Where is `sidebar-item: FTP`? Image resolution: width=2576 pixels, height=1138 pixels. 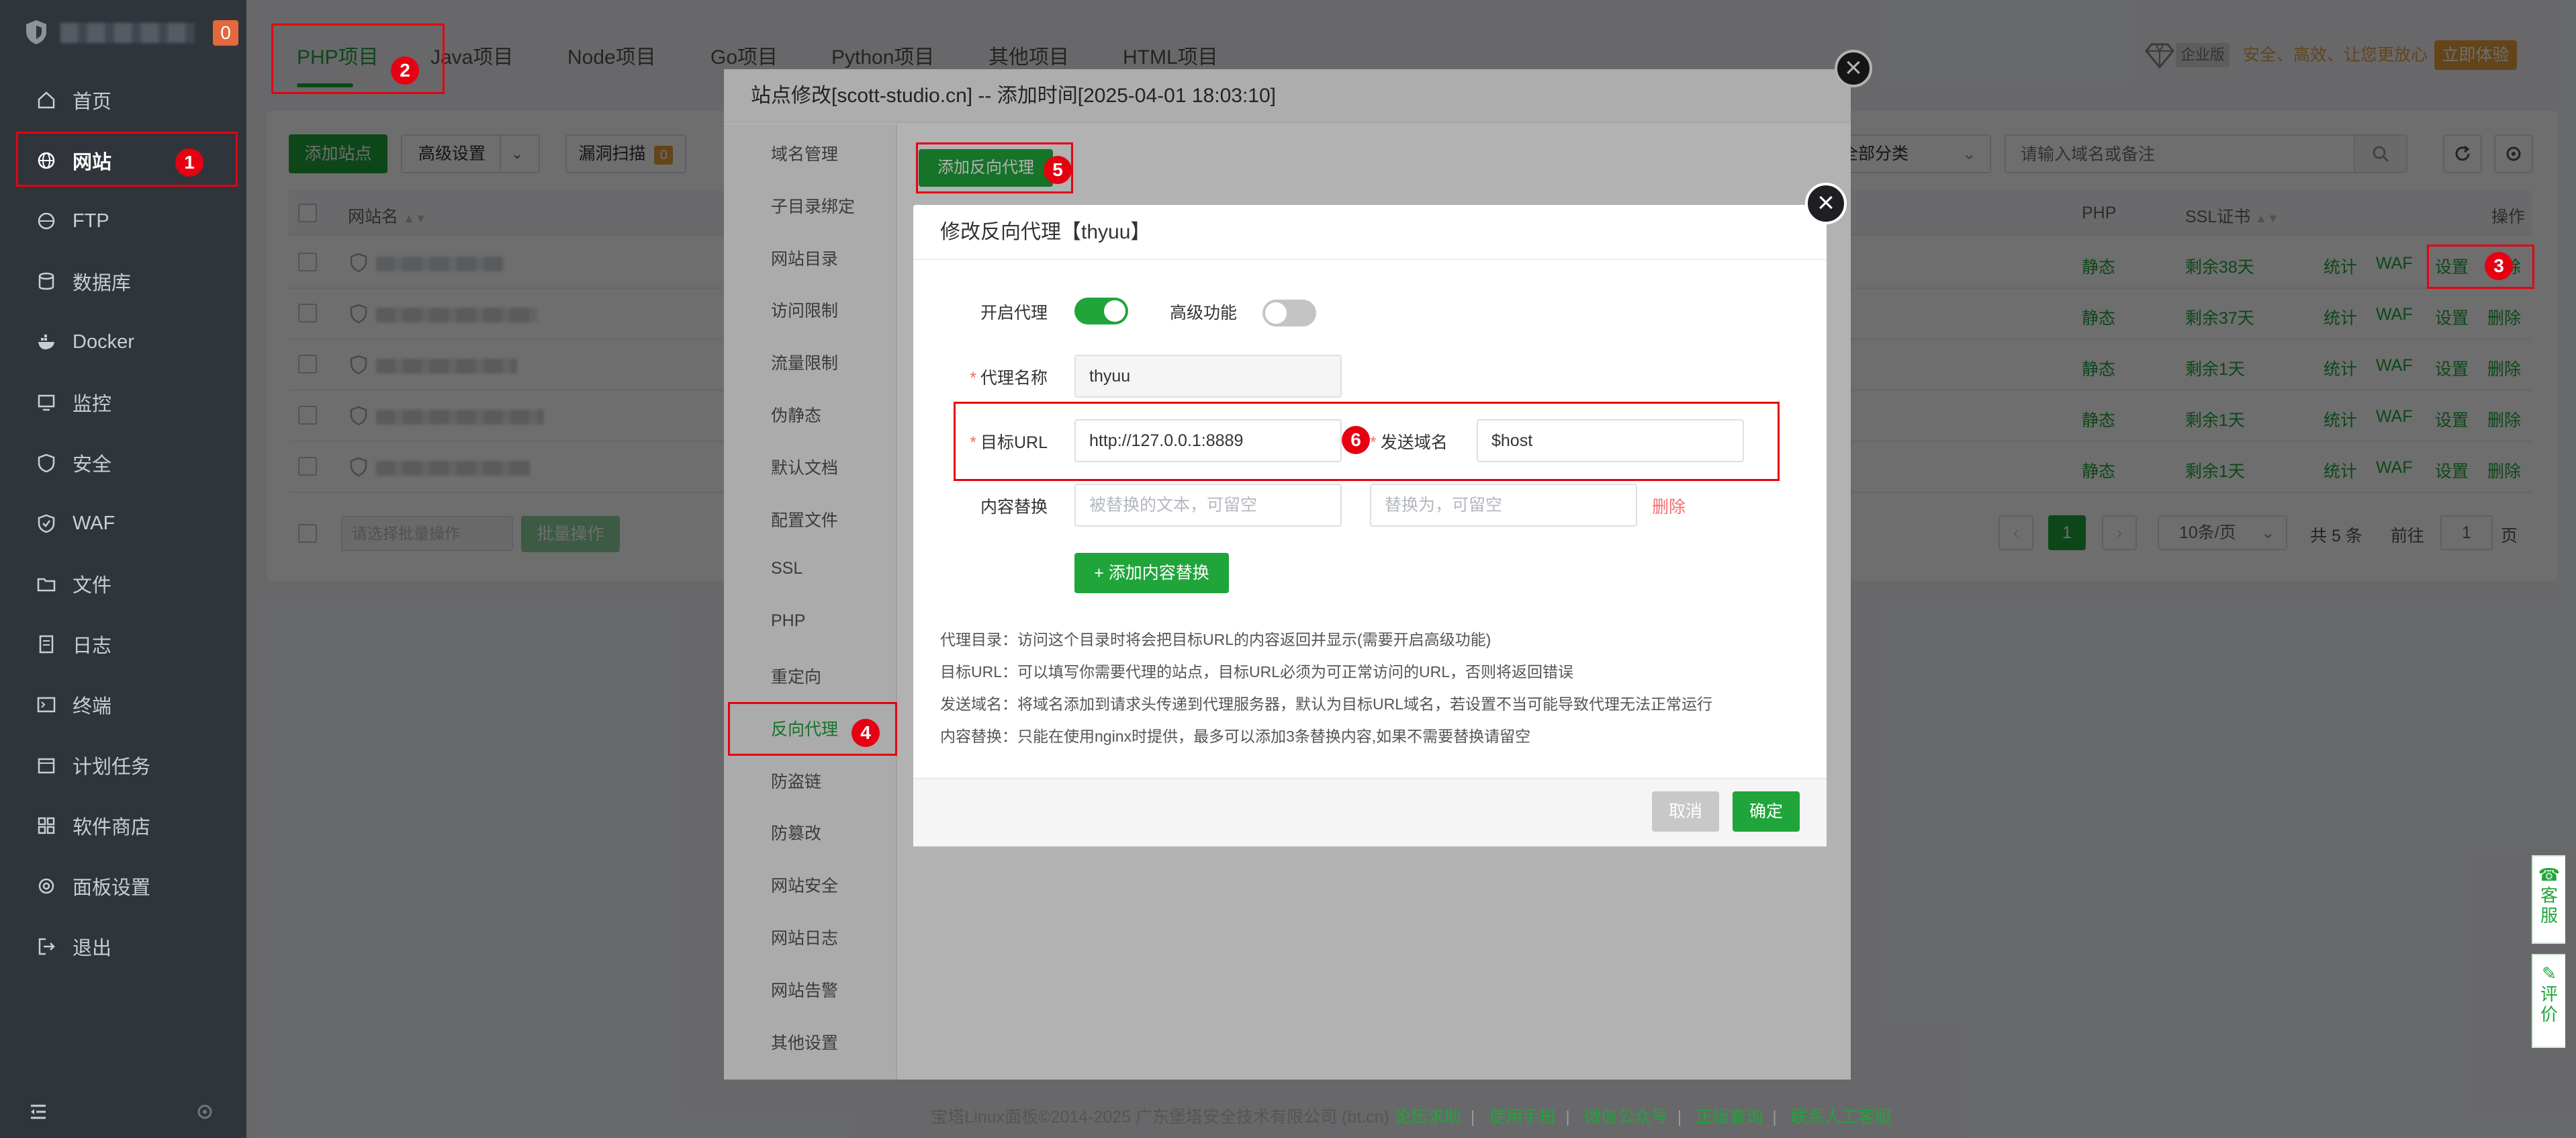
sidebar-item: FTP is located at coordinates (127, 221).